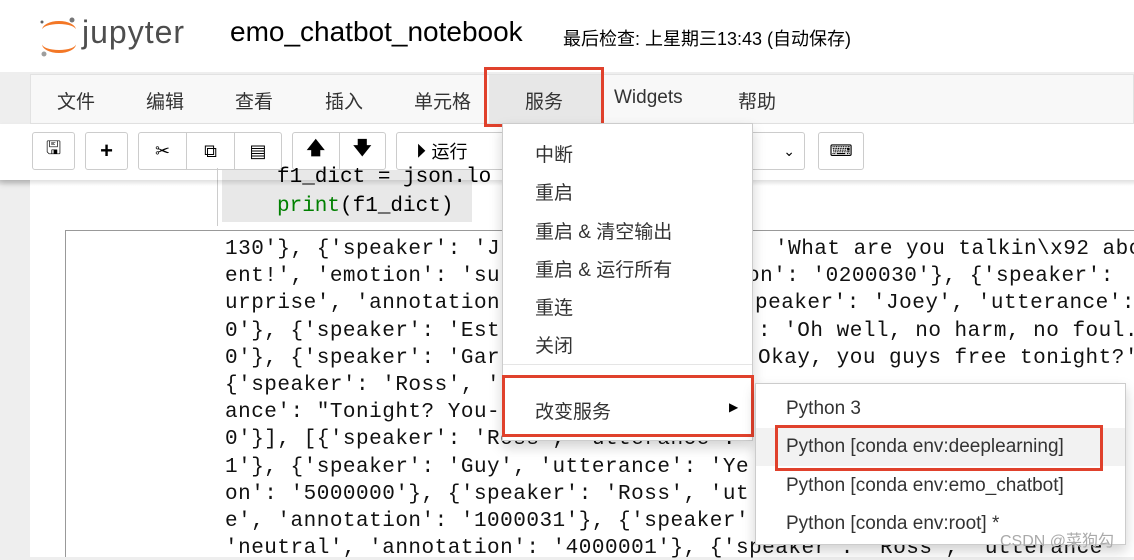 This screenshot has height=560, width=1134. Describe the element at coordinates (487, 521) in the screenshot. I see `output-line: e', 'annotation': '1000031'}, {'speaker'` at that location.